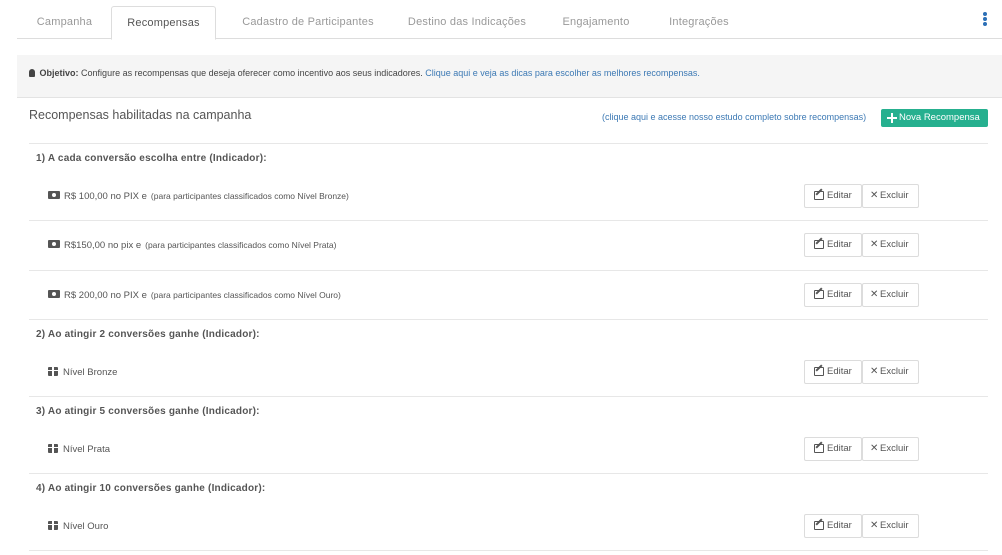 The height and width of the screenshot is (555, 1002). I want to click on reward-label: R$ 100,00 no PIX e, so click(105, 196).